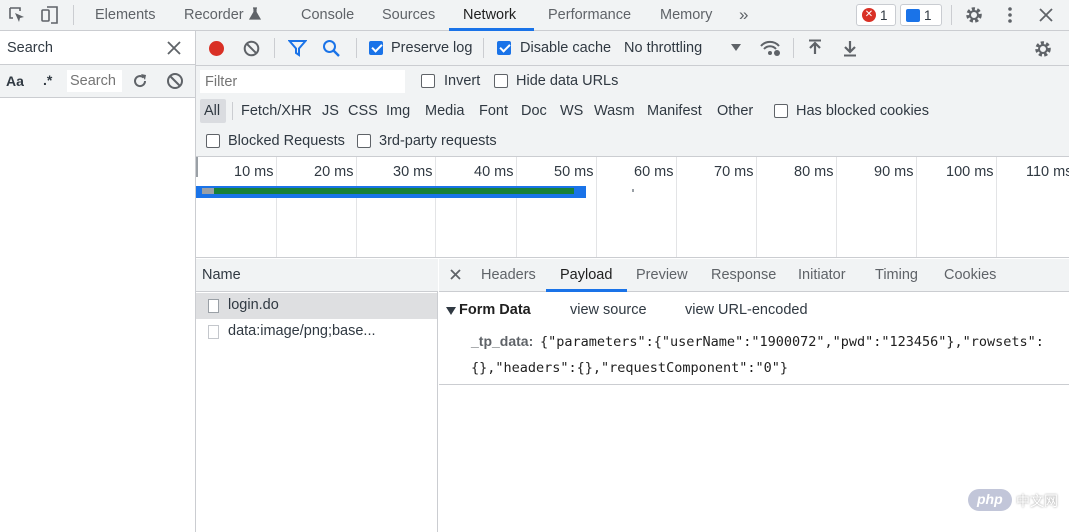 This screenshot has width=1069, height=532. I want to click on refresh-icon, so click(140, 81).